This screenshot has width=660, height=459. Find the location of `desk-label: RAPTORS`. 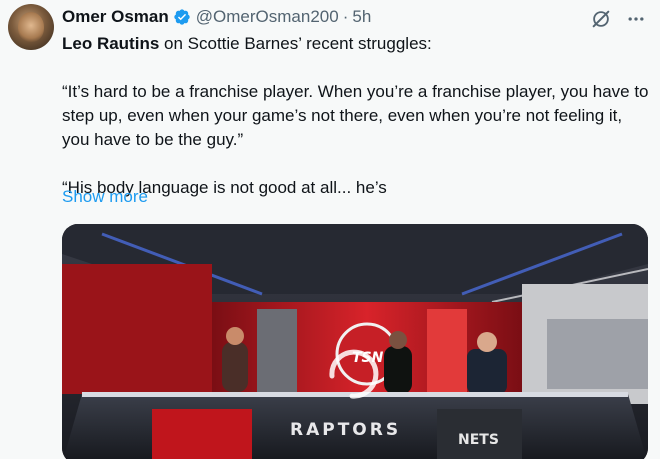

desk-label: RAPTORS is located at coordinates (346, 430).